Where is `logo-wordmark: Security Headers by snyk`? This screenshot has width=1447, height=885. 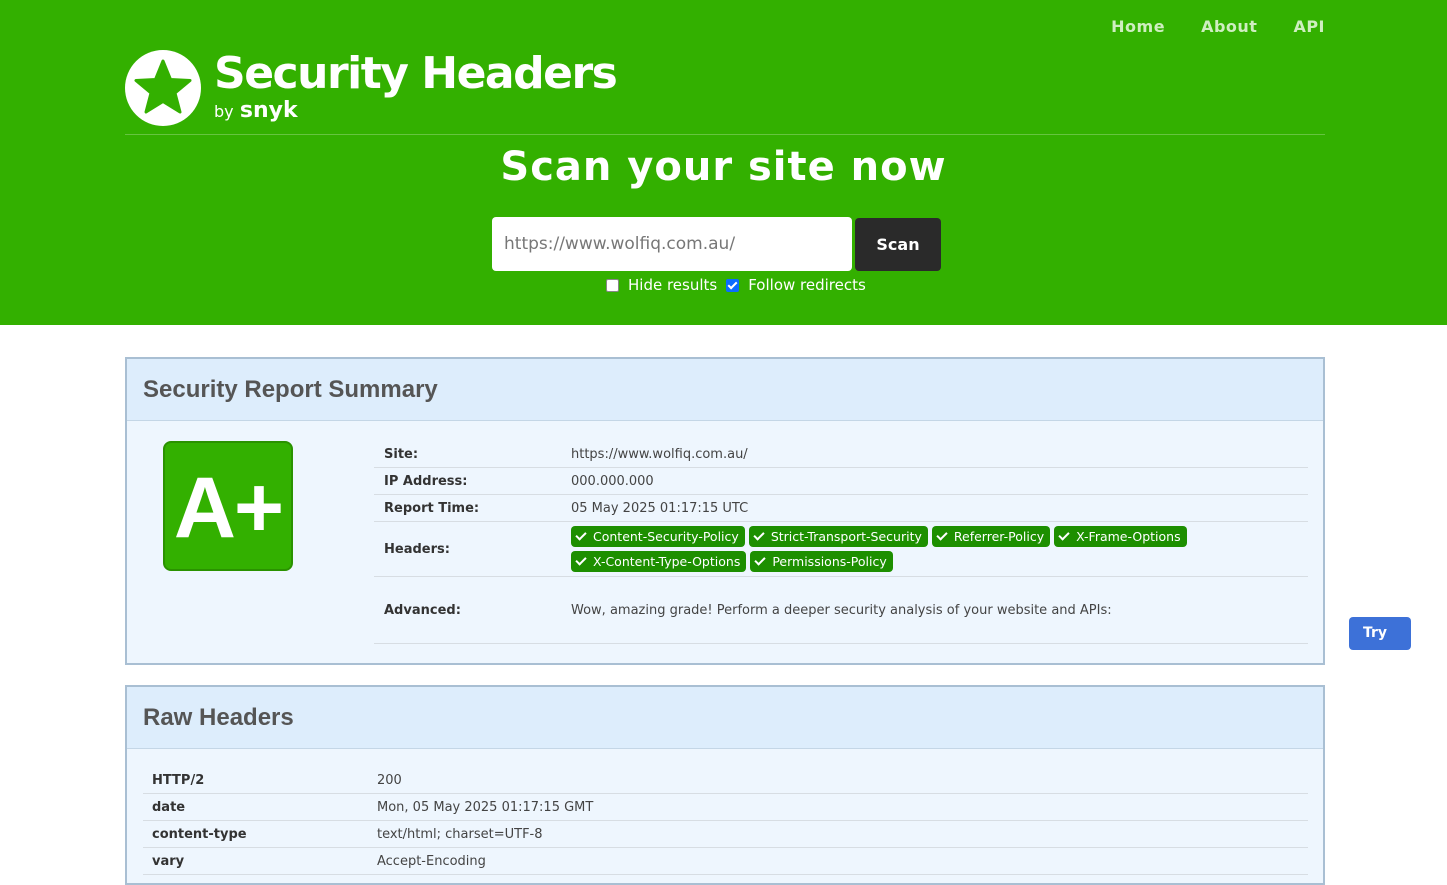 logo-wordmark: Security Headers by snyk is located at coordinates (416, 85).